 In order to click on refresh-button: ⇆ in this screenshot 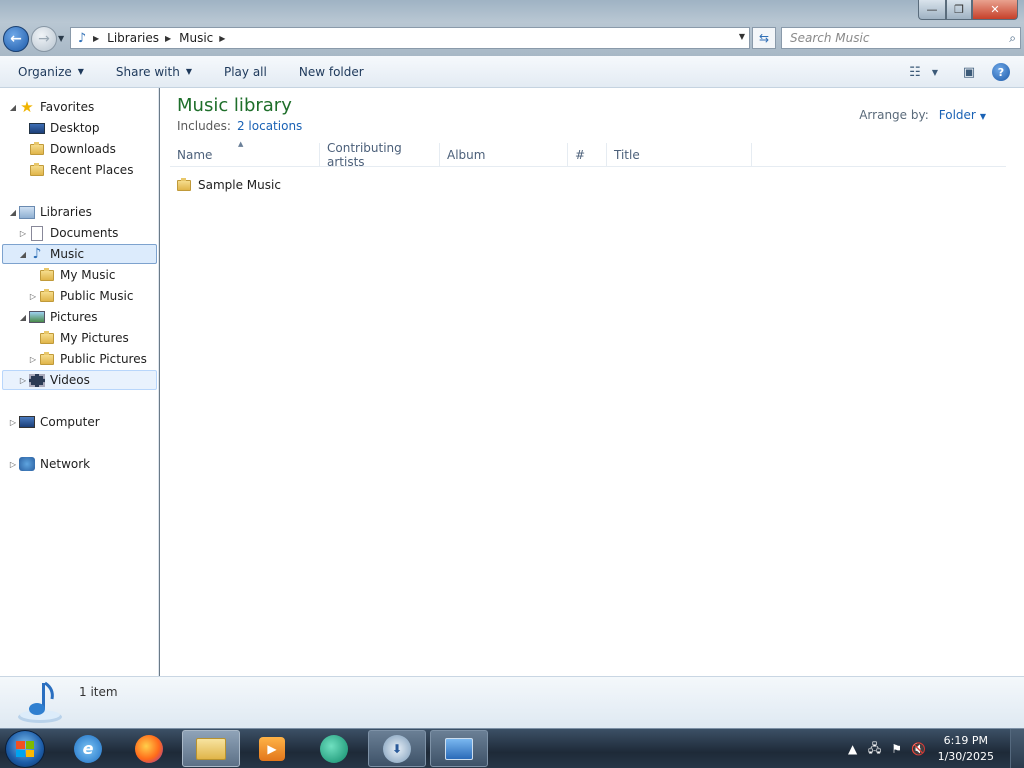, I will do `click(764, 38)`.